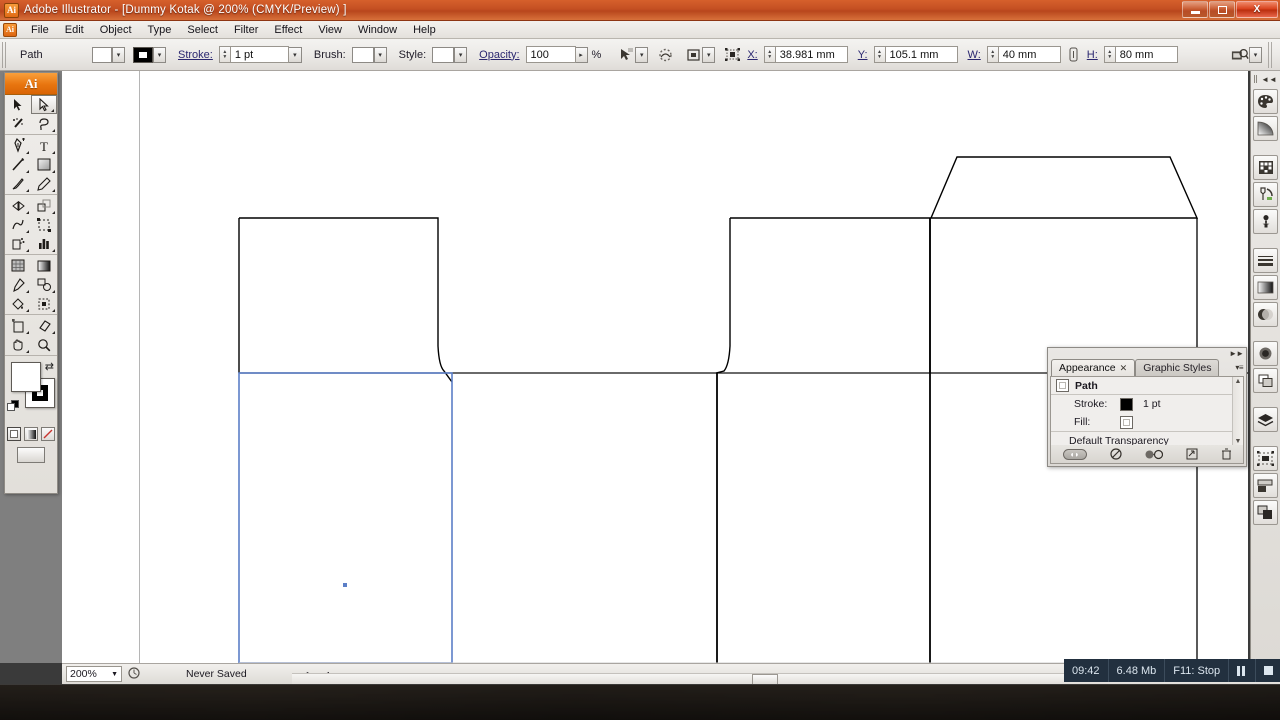 The image size is (1280, 720). I want to click on gradient-panel-icon, so click(1265, 128).